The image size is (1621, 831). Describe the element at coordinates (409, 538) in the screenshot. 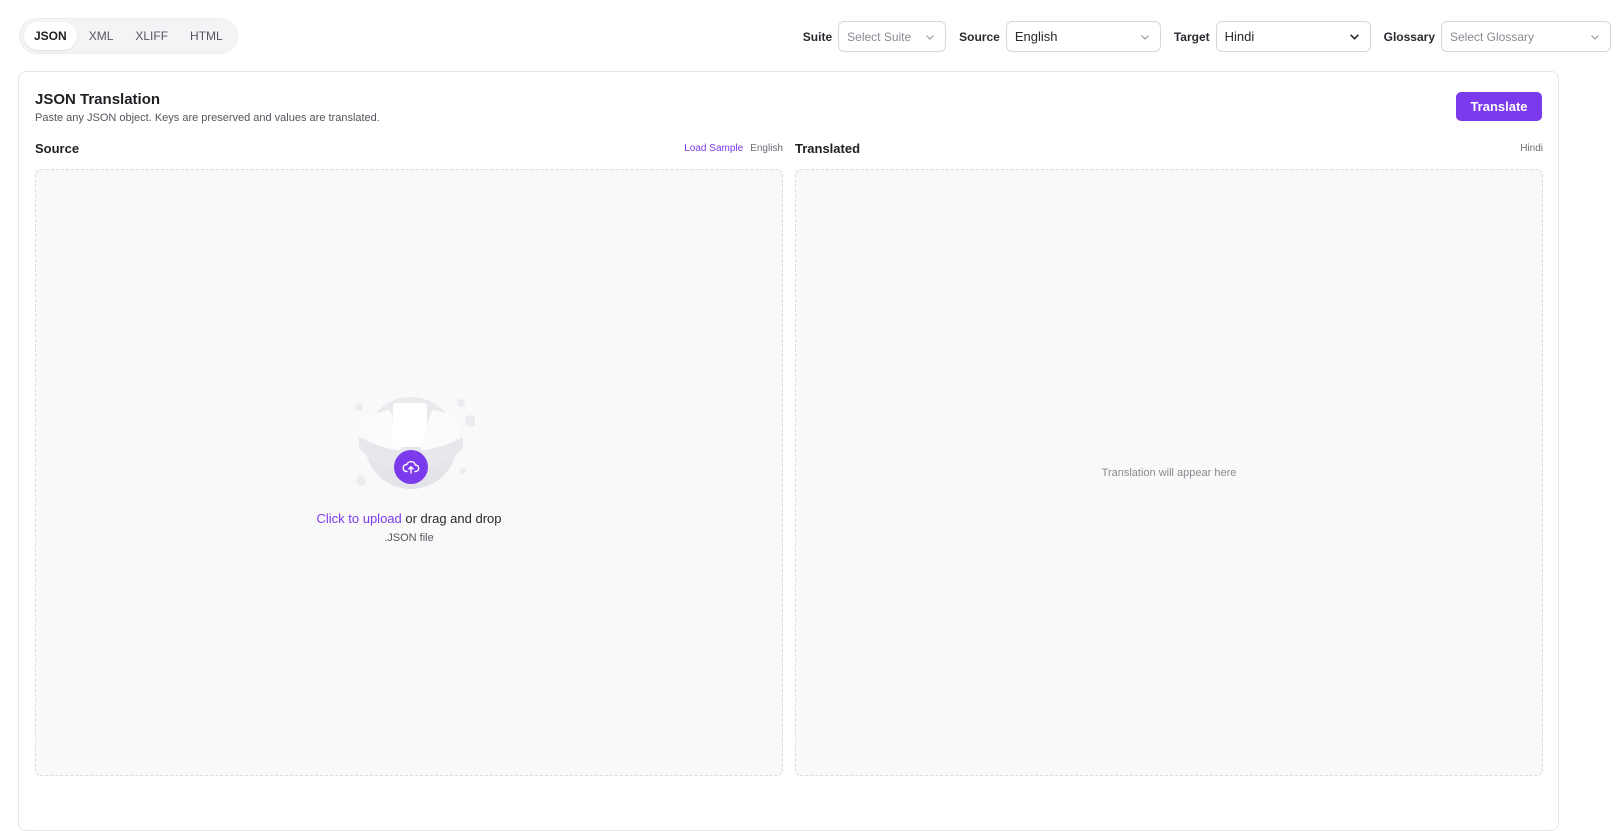

I see `file-type-hint: .JSON file` at that location.